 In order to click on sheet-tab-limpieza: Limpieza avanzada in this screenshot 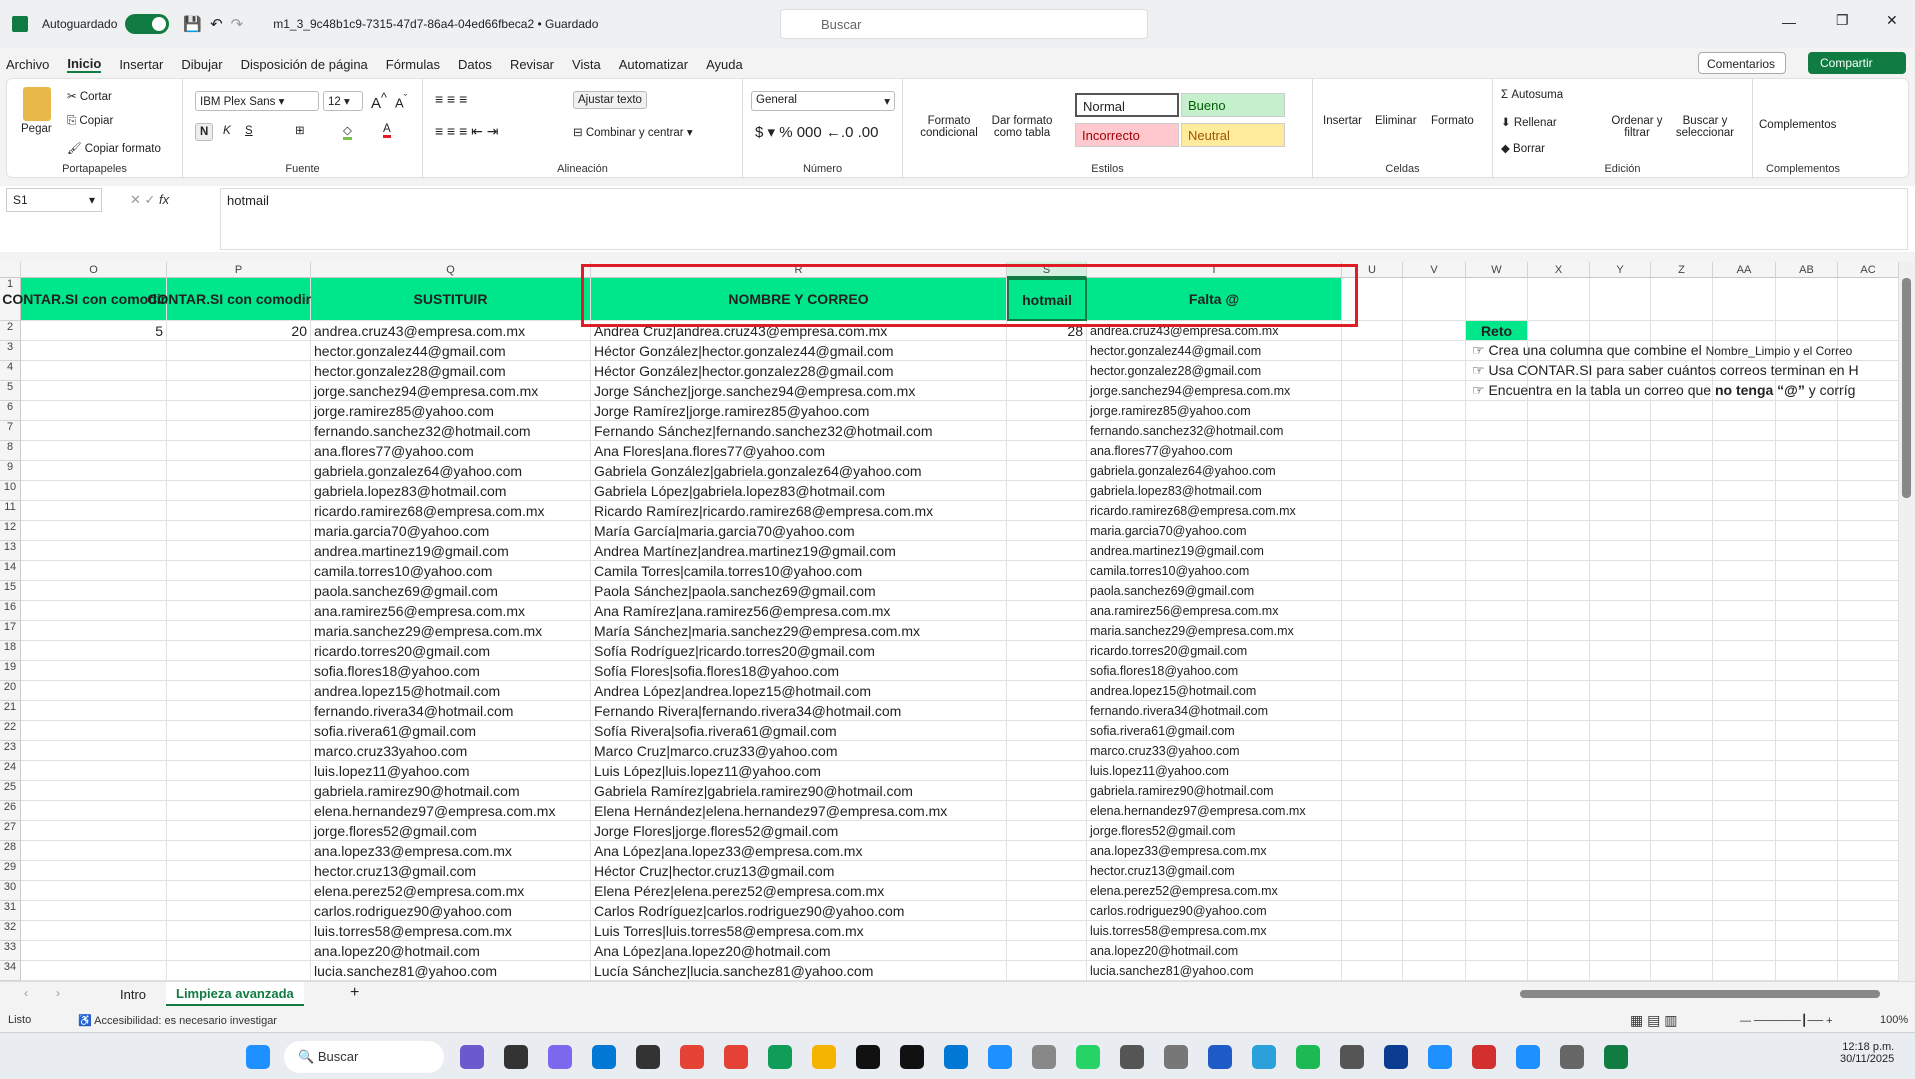, I will do `click(235, 994)`.